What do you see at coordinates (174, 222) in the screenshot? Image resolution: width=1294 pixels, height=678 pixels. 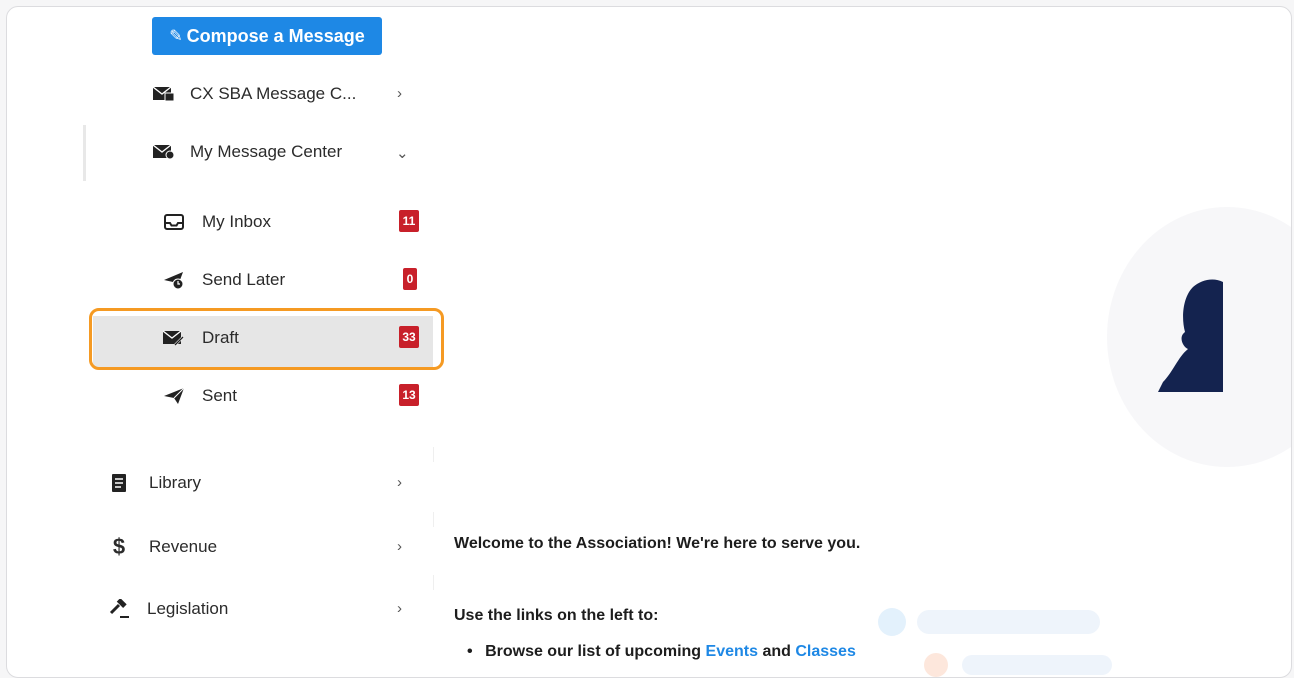 I see `inbox-icon` at bounding box center [174, 222].